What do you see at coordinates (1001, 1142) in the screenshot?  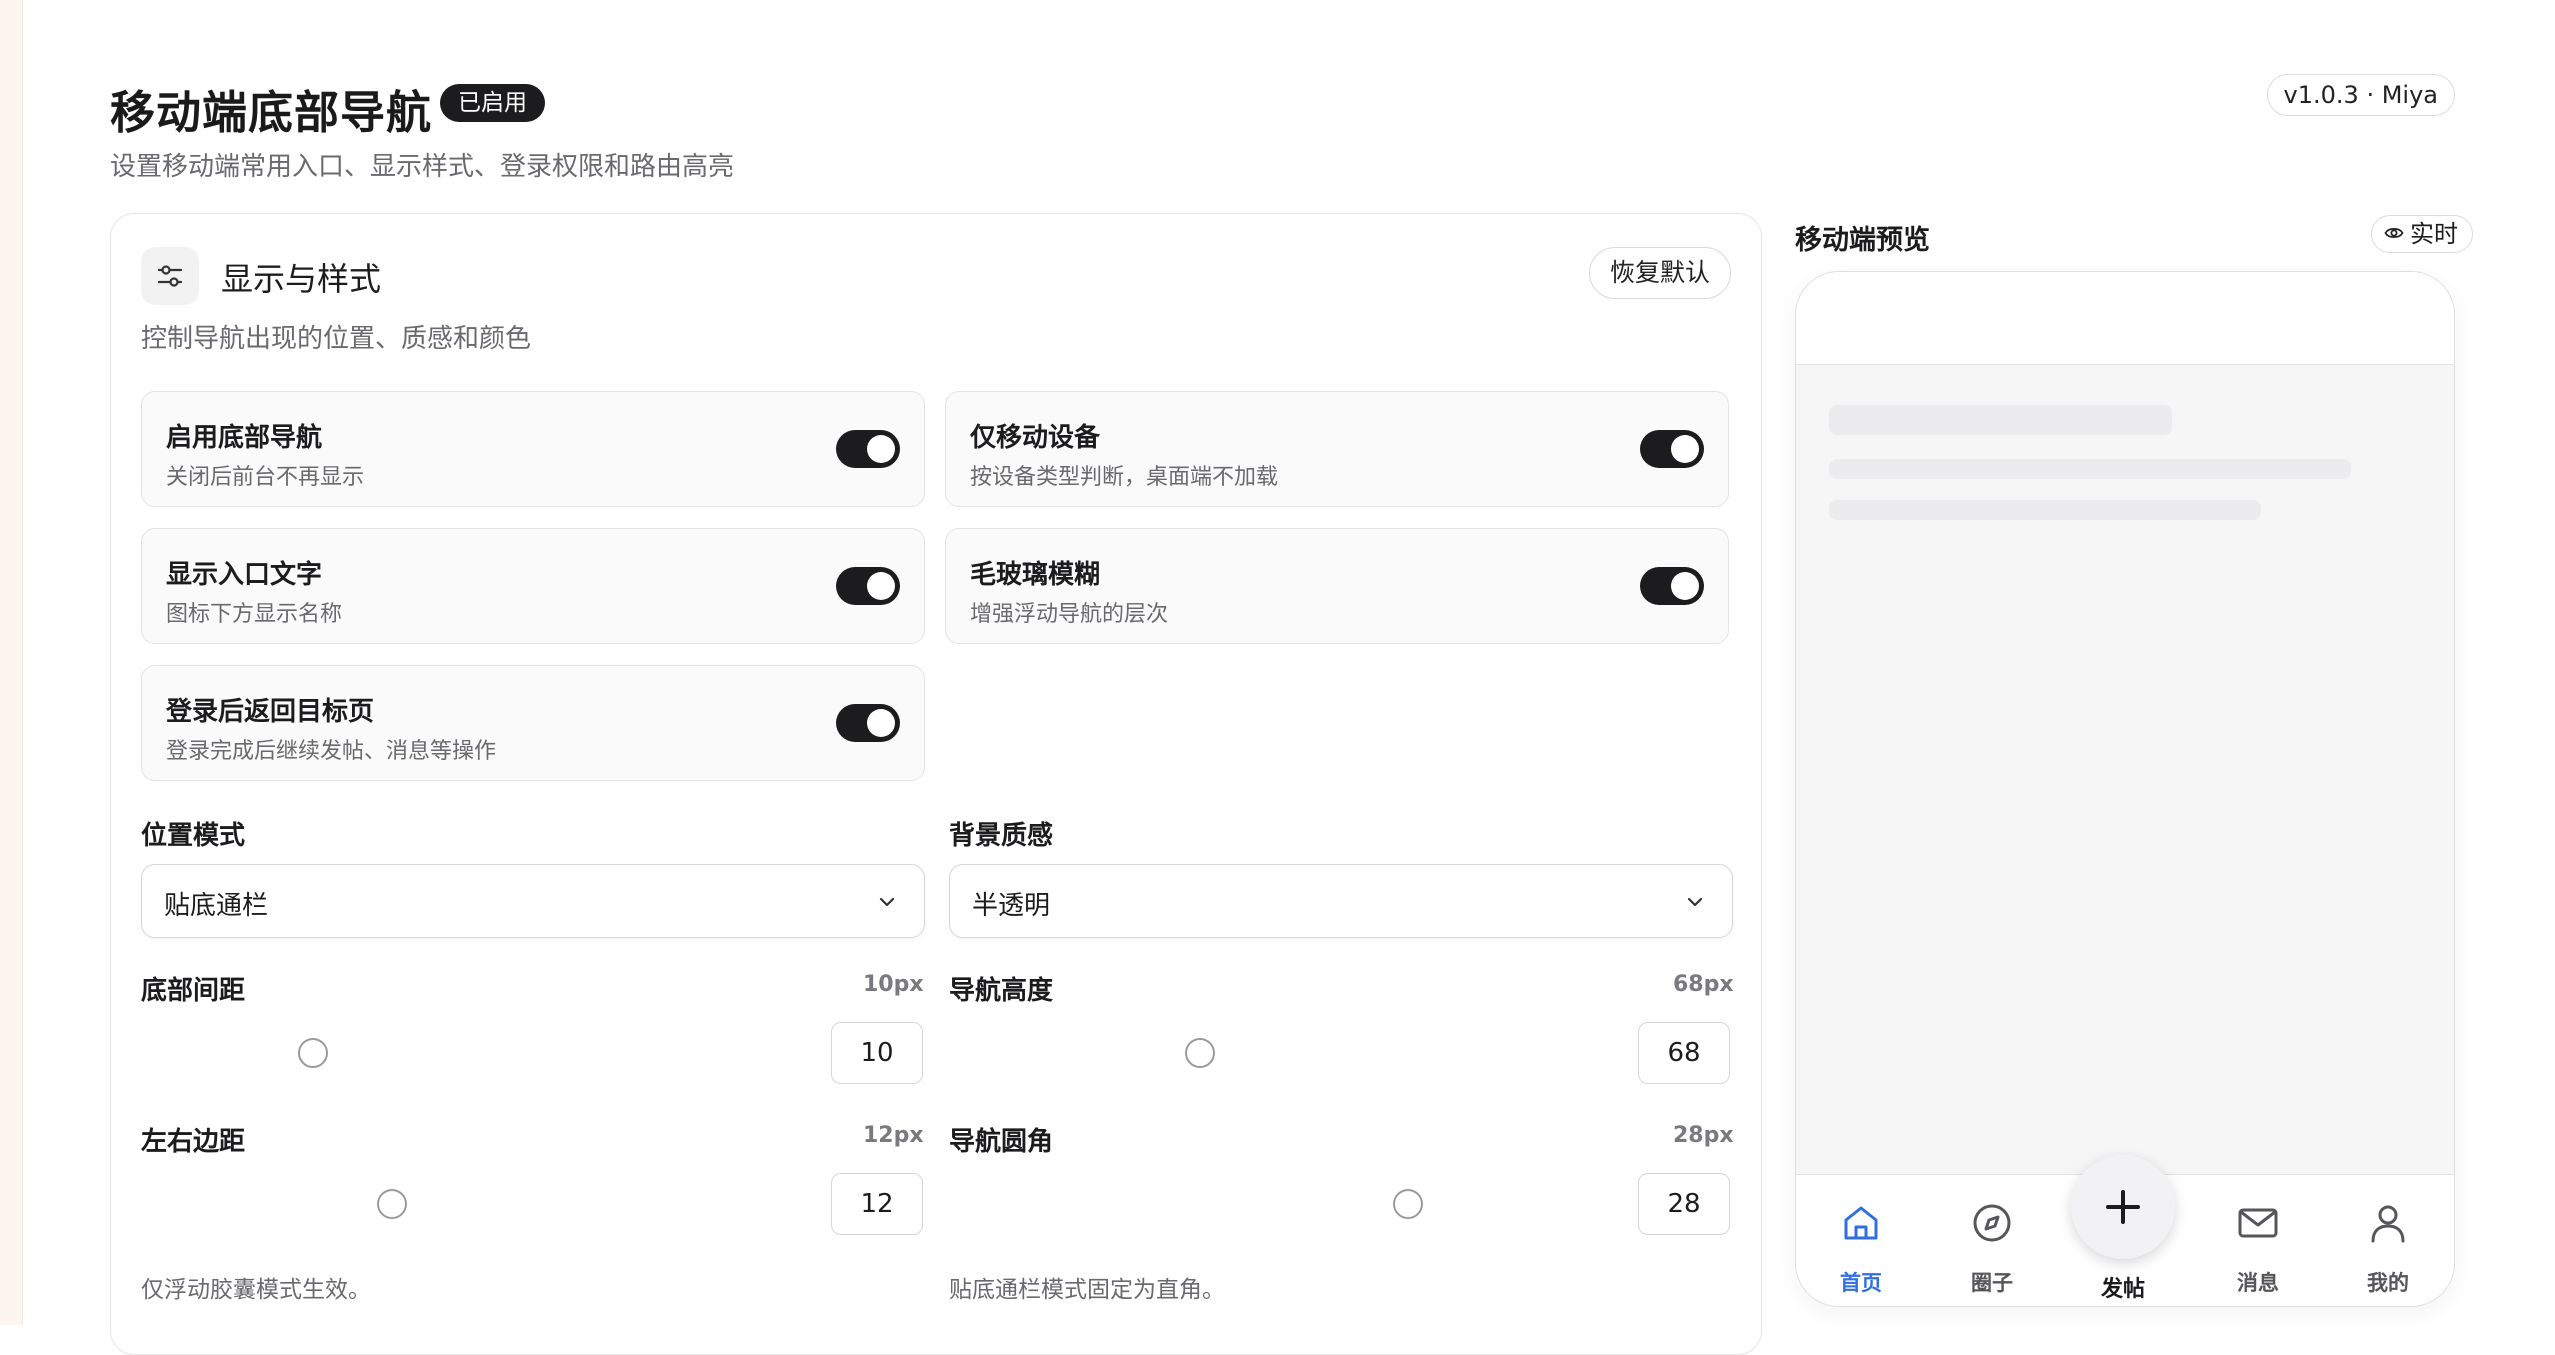 I see `nav-radius-label: 导航圆角` at bounding box center [1001, 1142].